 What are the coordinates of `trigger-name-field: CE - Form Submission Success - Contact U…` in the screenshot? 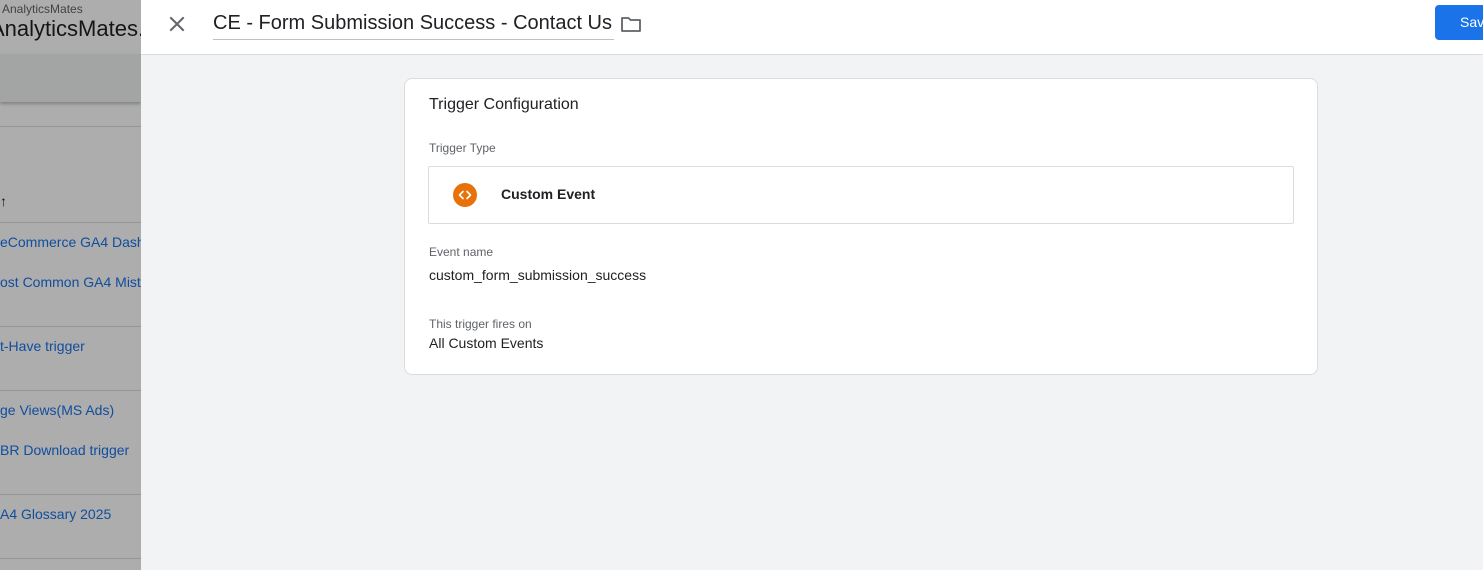 It's located at (413, 24).